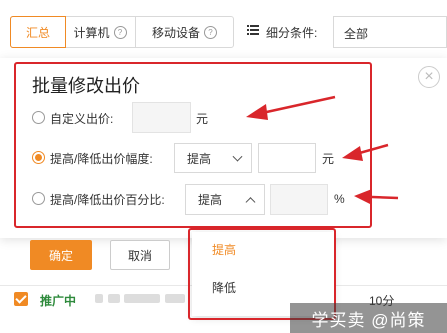  I want to click on tab-summary-label: 汇总, so click(37, 32).